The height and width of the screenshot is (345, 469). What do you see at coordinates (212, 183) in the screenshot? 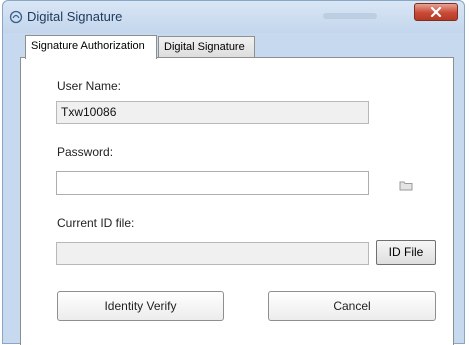
I see `password-field` at bounding box center [212, 183].